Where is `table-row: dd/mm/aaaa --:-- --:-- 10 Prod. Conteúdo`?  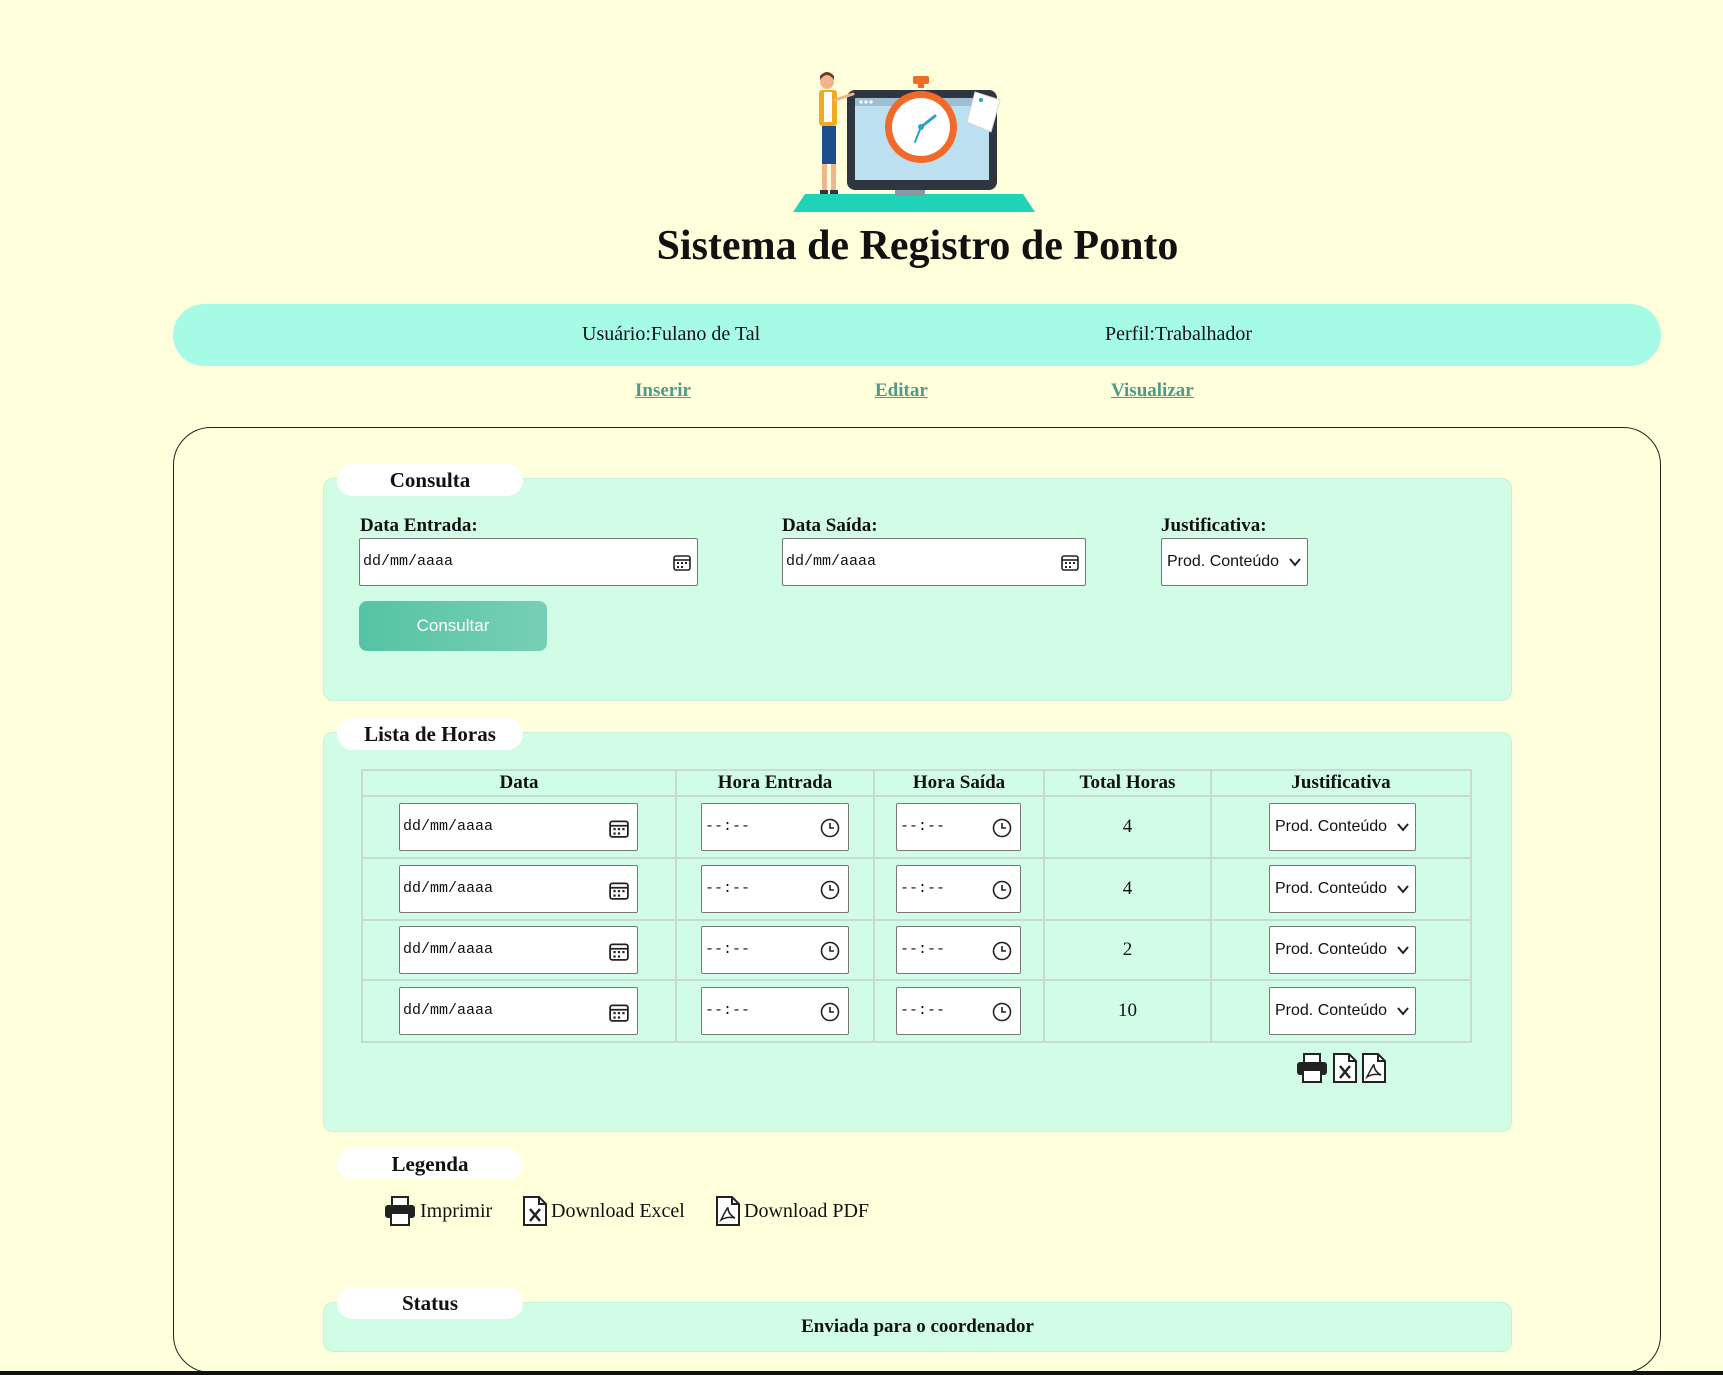 table-row: dd/mm/aaaa --:-- --:-- 10 Prod. Conteúdo is located at coordinates (916, 1011).